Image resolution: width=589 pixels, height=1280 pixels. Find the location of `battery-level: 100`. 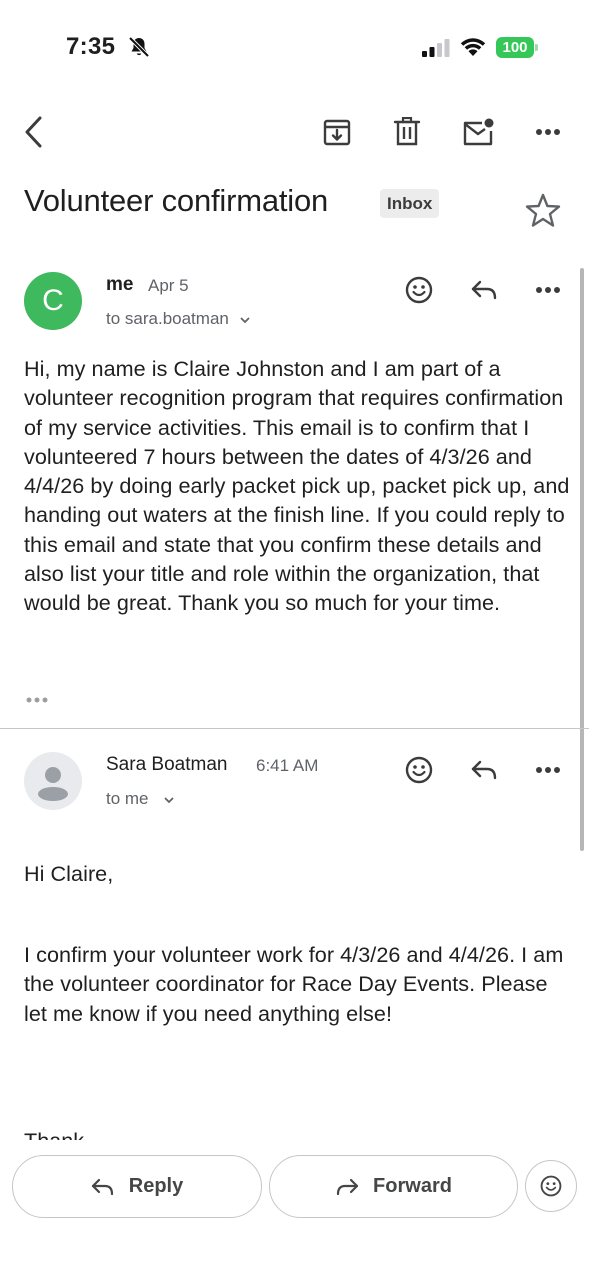

battery-level: 100 is located at coordinates (515, 47).